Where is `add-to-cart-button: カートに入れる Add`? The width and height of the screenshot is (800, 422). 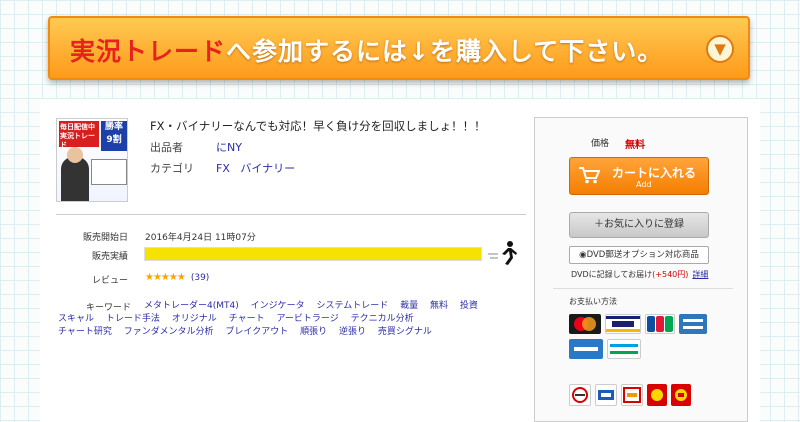
add-to-cart-button: カートに入れる Add is located at coordinates (639, 176).